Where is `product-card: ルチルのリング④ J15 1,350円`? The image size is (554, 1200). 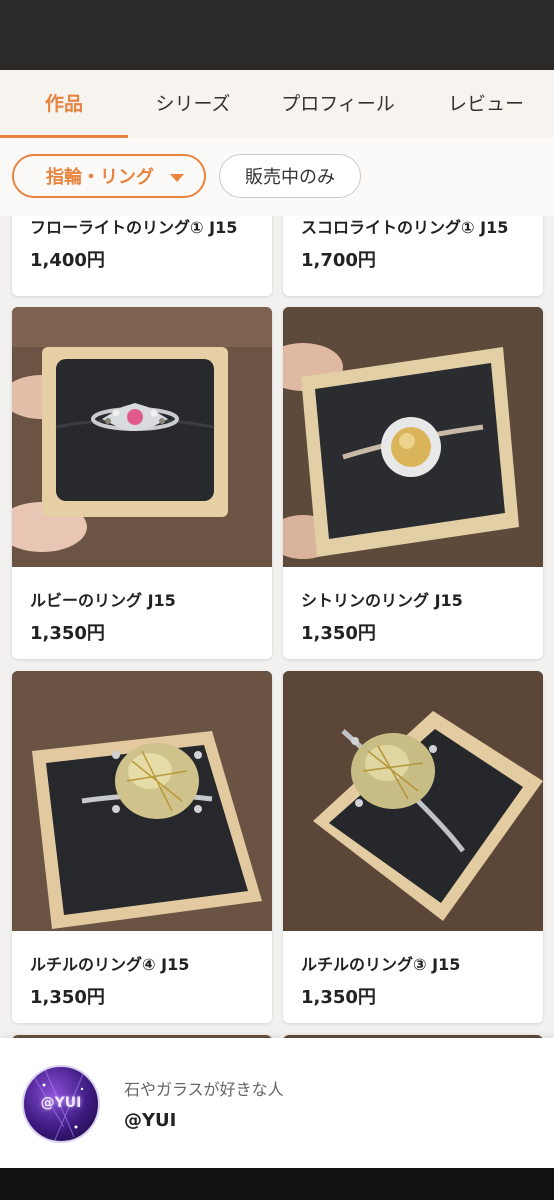 product-card: ルチルのリング④ J15 1,350円 is located at coordinates (142, 847).